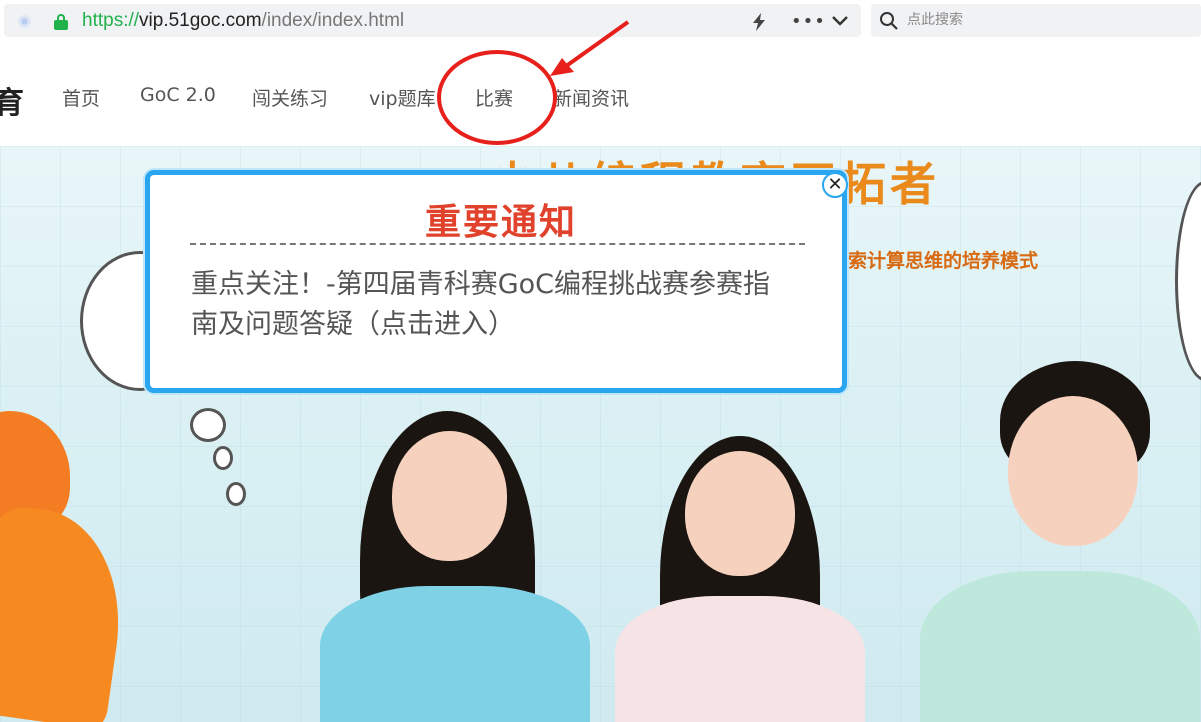 The height and width of the screenshot is (722, 1201). I want to click on nav-item-goc2: GoC 2.0, so click(178, 95).